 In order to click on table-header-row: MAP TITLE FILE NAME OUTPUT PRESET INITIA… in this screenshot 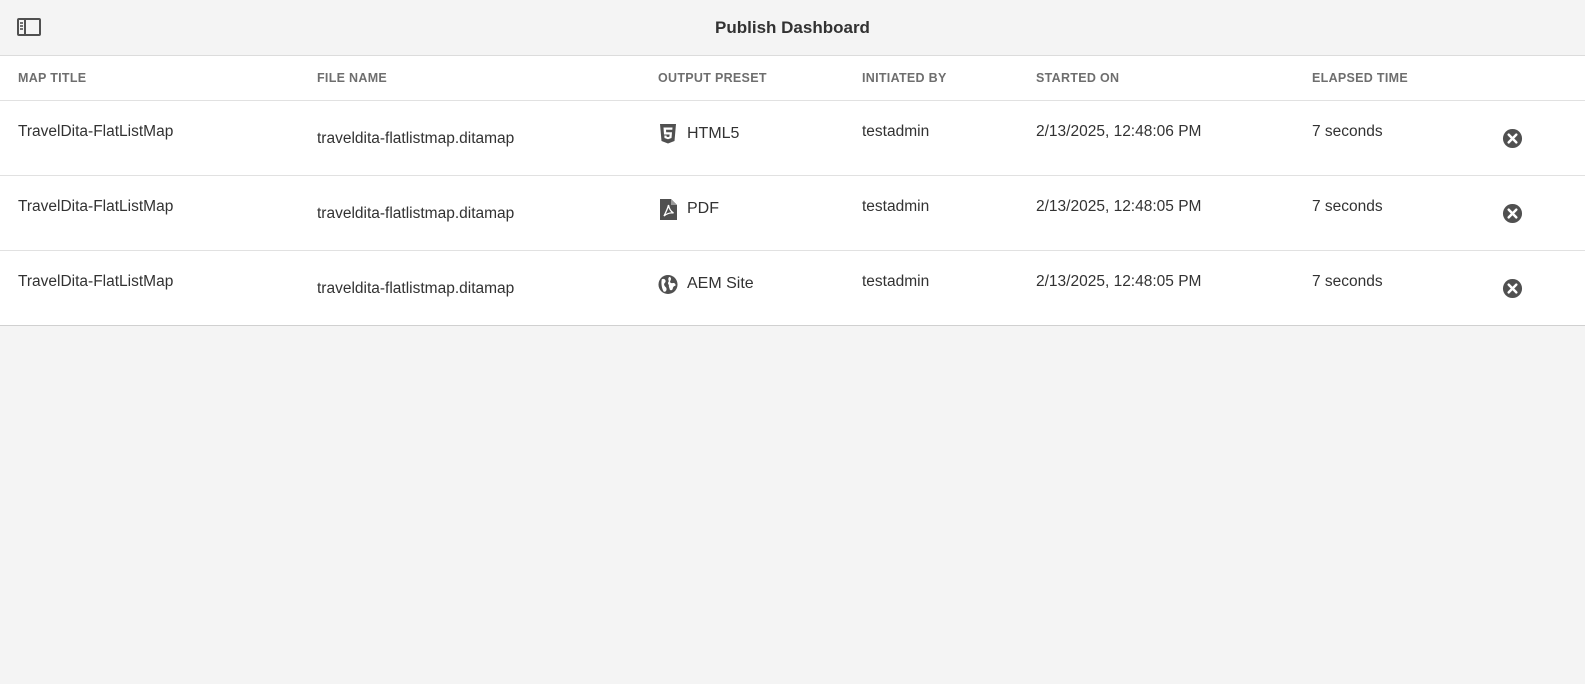, I will do `click(792, 78)`.